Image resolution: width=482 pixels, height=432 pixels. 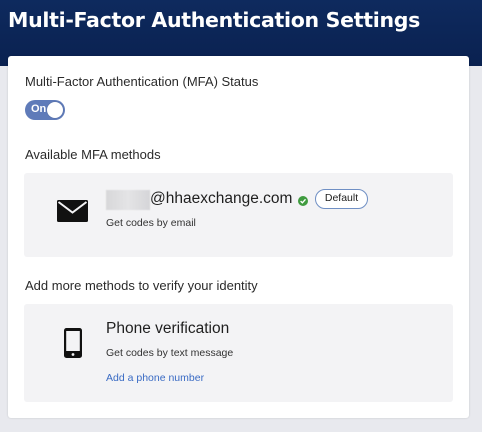 What do you see at coordinates (93, 154) in the screenshot?
I see `available-methods-heading: Available MFA methods` at bounding box center [93, 154].